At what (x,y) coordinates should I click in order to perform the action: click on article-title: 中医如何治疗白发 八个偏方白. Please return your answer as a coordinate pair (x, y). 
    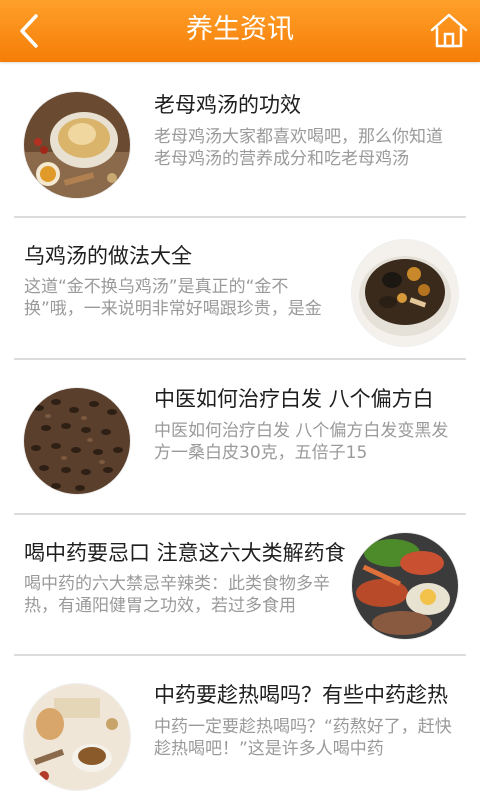
    Looking at the image, I should click on (294, 399).